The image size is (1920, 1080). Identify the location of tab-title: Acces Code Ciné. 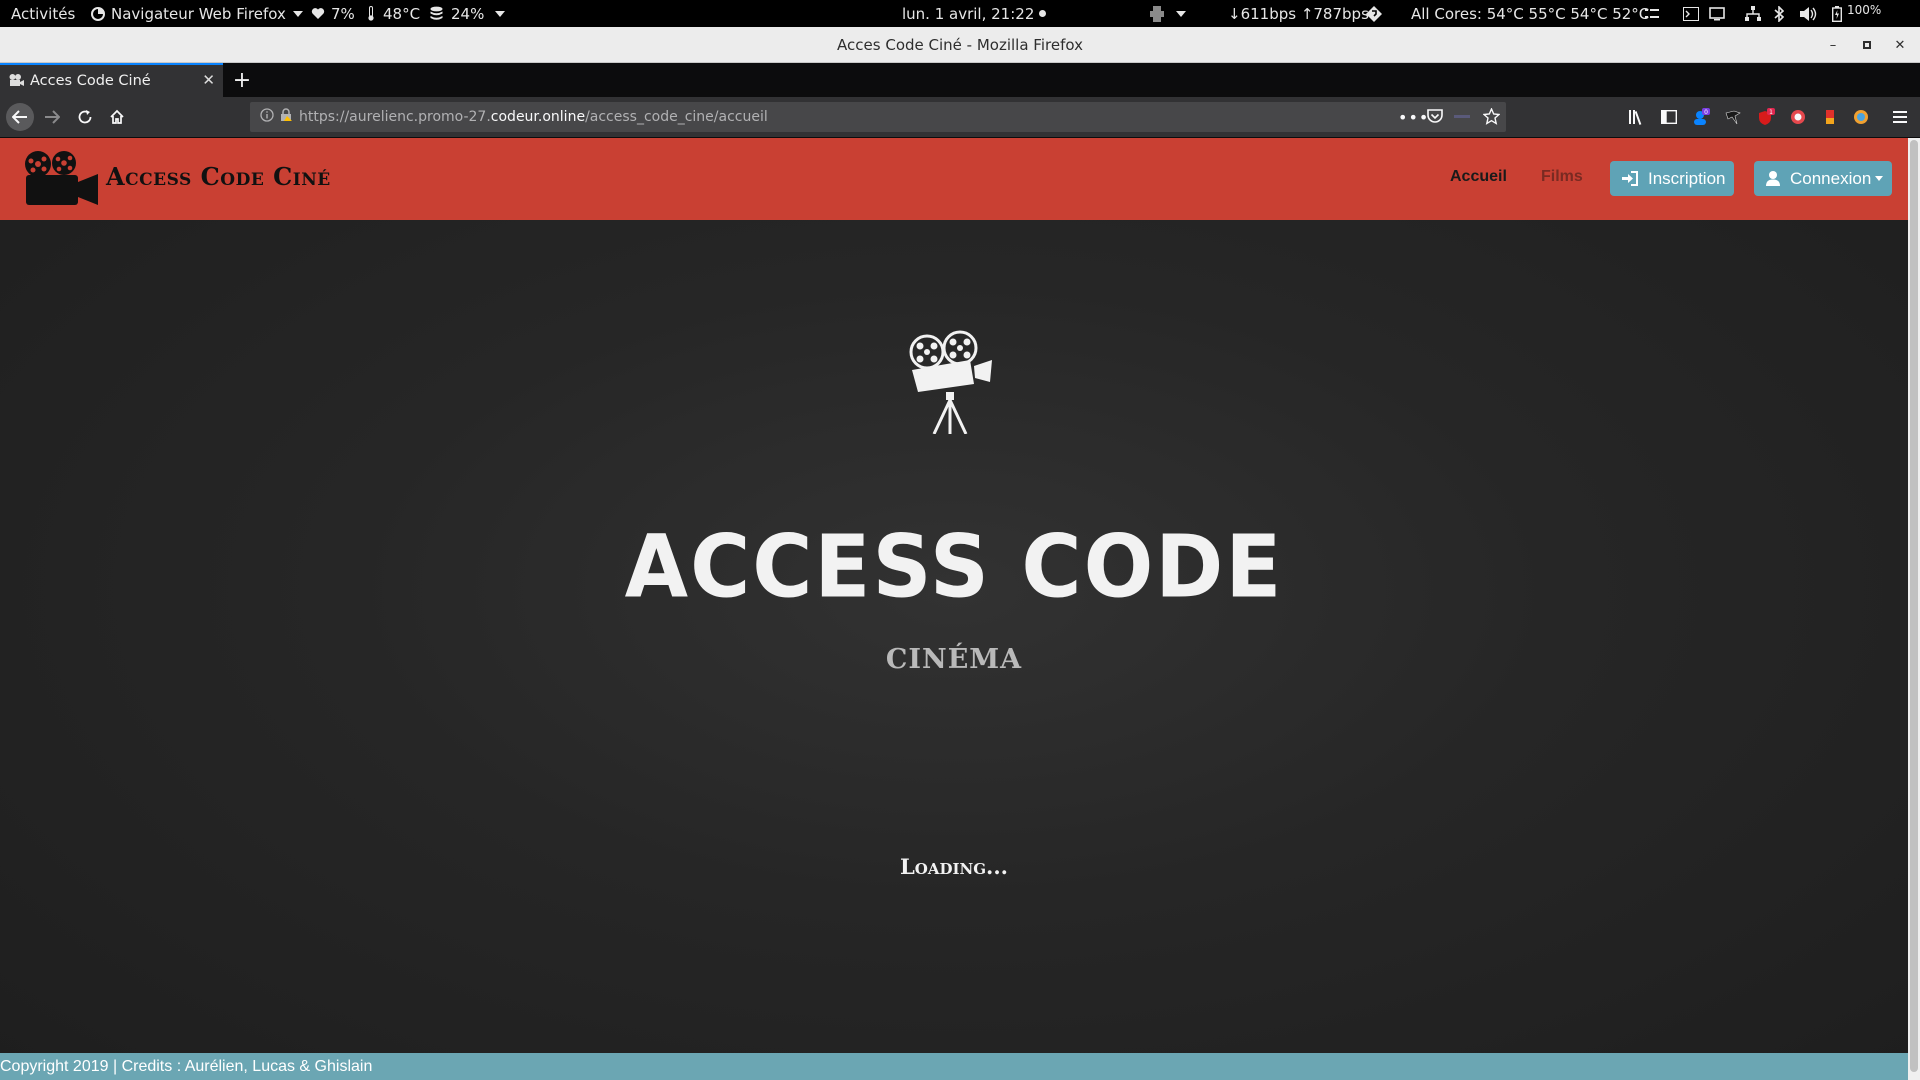
(90, 81).